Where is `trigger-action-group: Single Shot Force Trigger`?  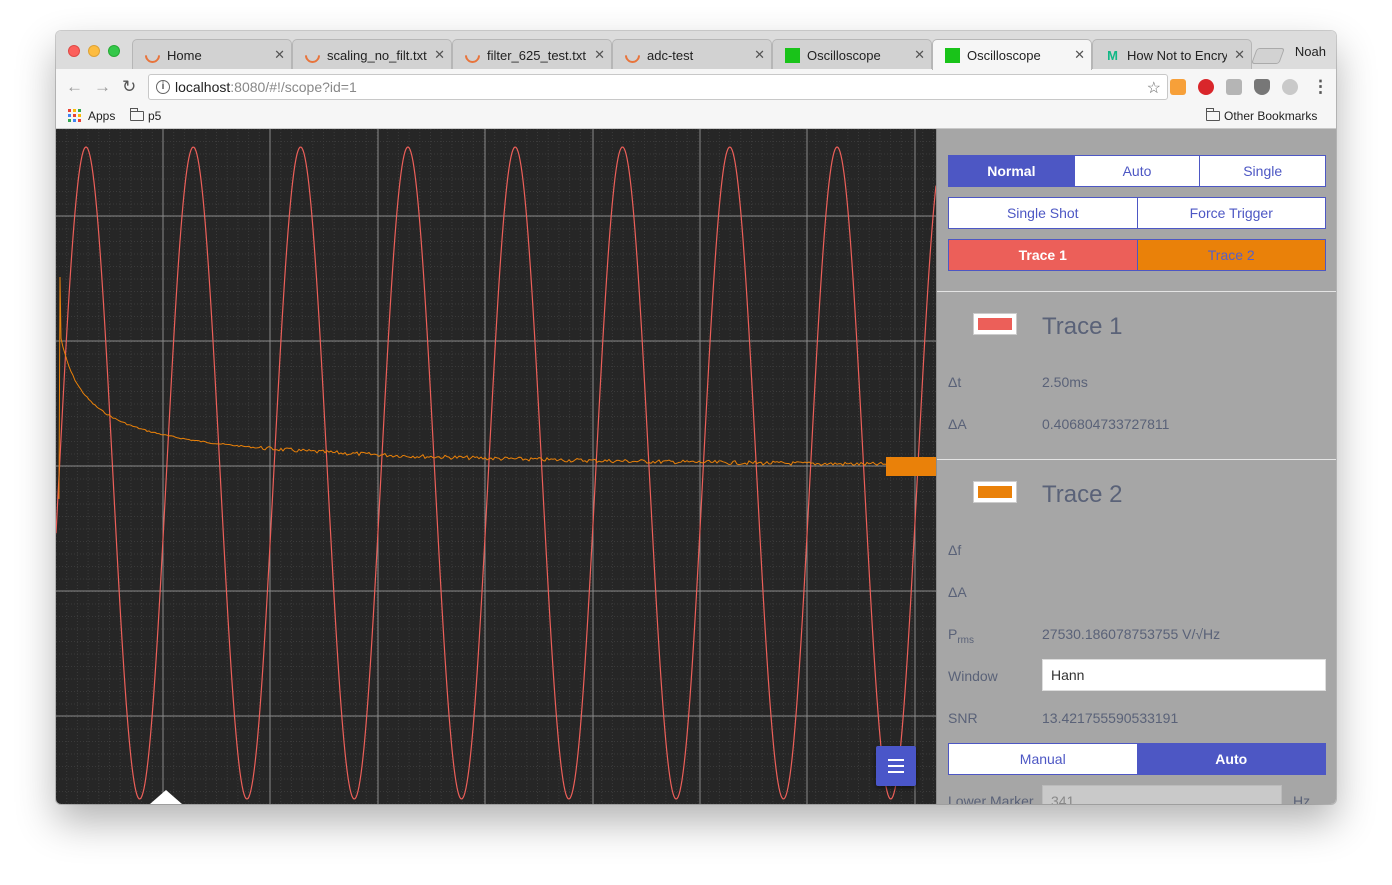
trigger-action-group: Single Shot Force Trigger is located at coordinates (1137, 213).